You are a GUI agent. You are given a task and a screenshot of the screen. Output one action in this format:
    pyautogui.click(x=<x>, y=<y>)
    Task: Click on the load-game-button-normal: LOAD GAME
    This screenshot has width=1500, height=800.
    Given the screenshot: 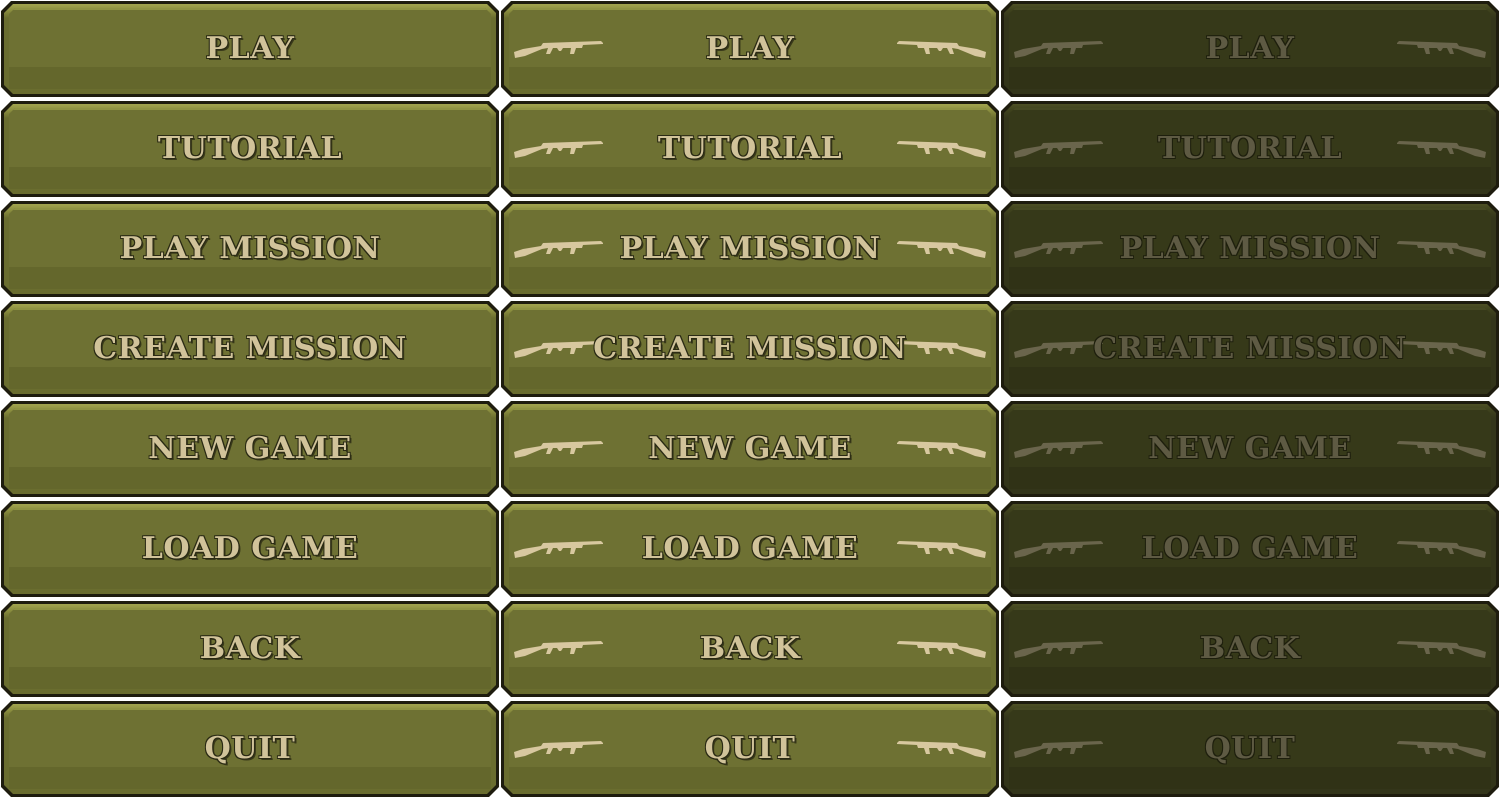 What is the action you would take?
    pyautogui.click(x=250, y=549)
    